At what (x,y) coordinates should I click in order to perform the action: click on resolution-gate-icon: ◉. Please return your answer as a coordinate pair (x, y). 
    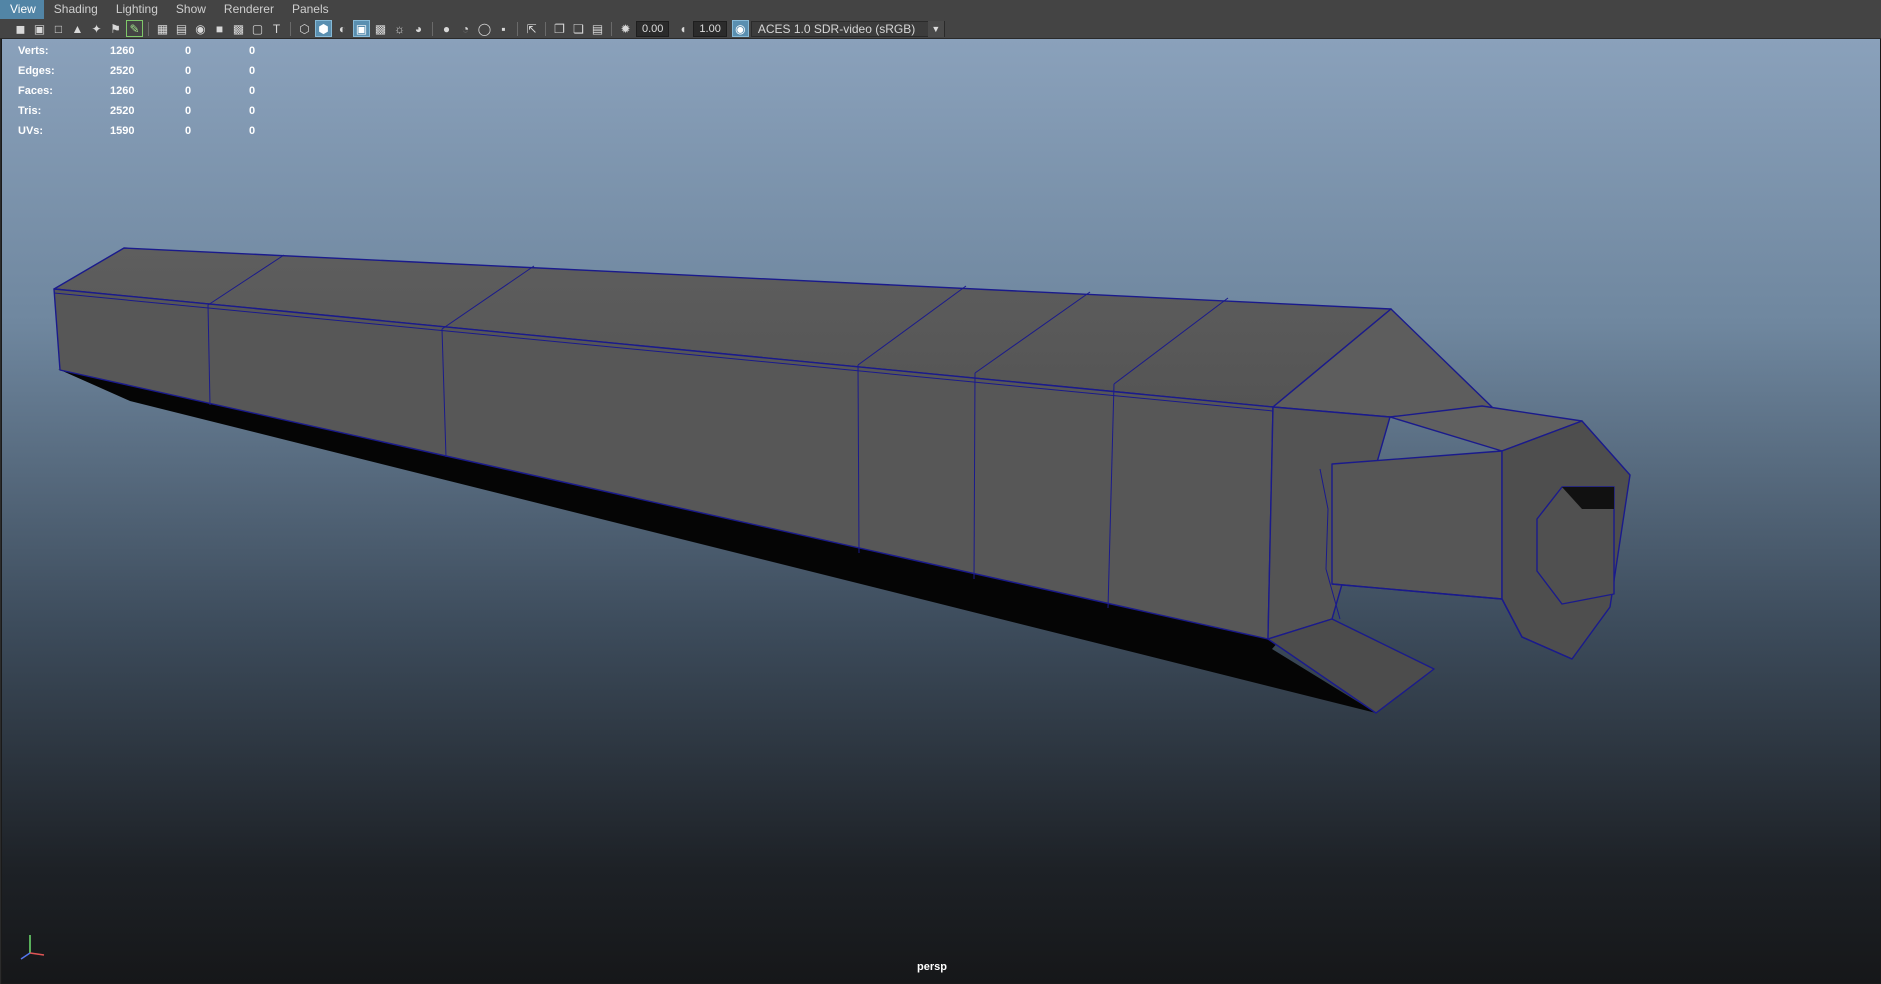
    Looking at the image, I should click on (200, 28).